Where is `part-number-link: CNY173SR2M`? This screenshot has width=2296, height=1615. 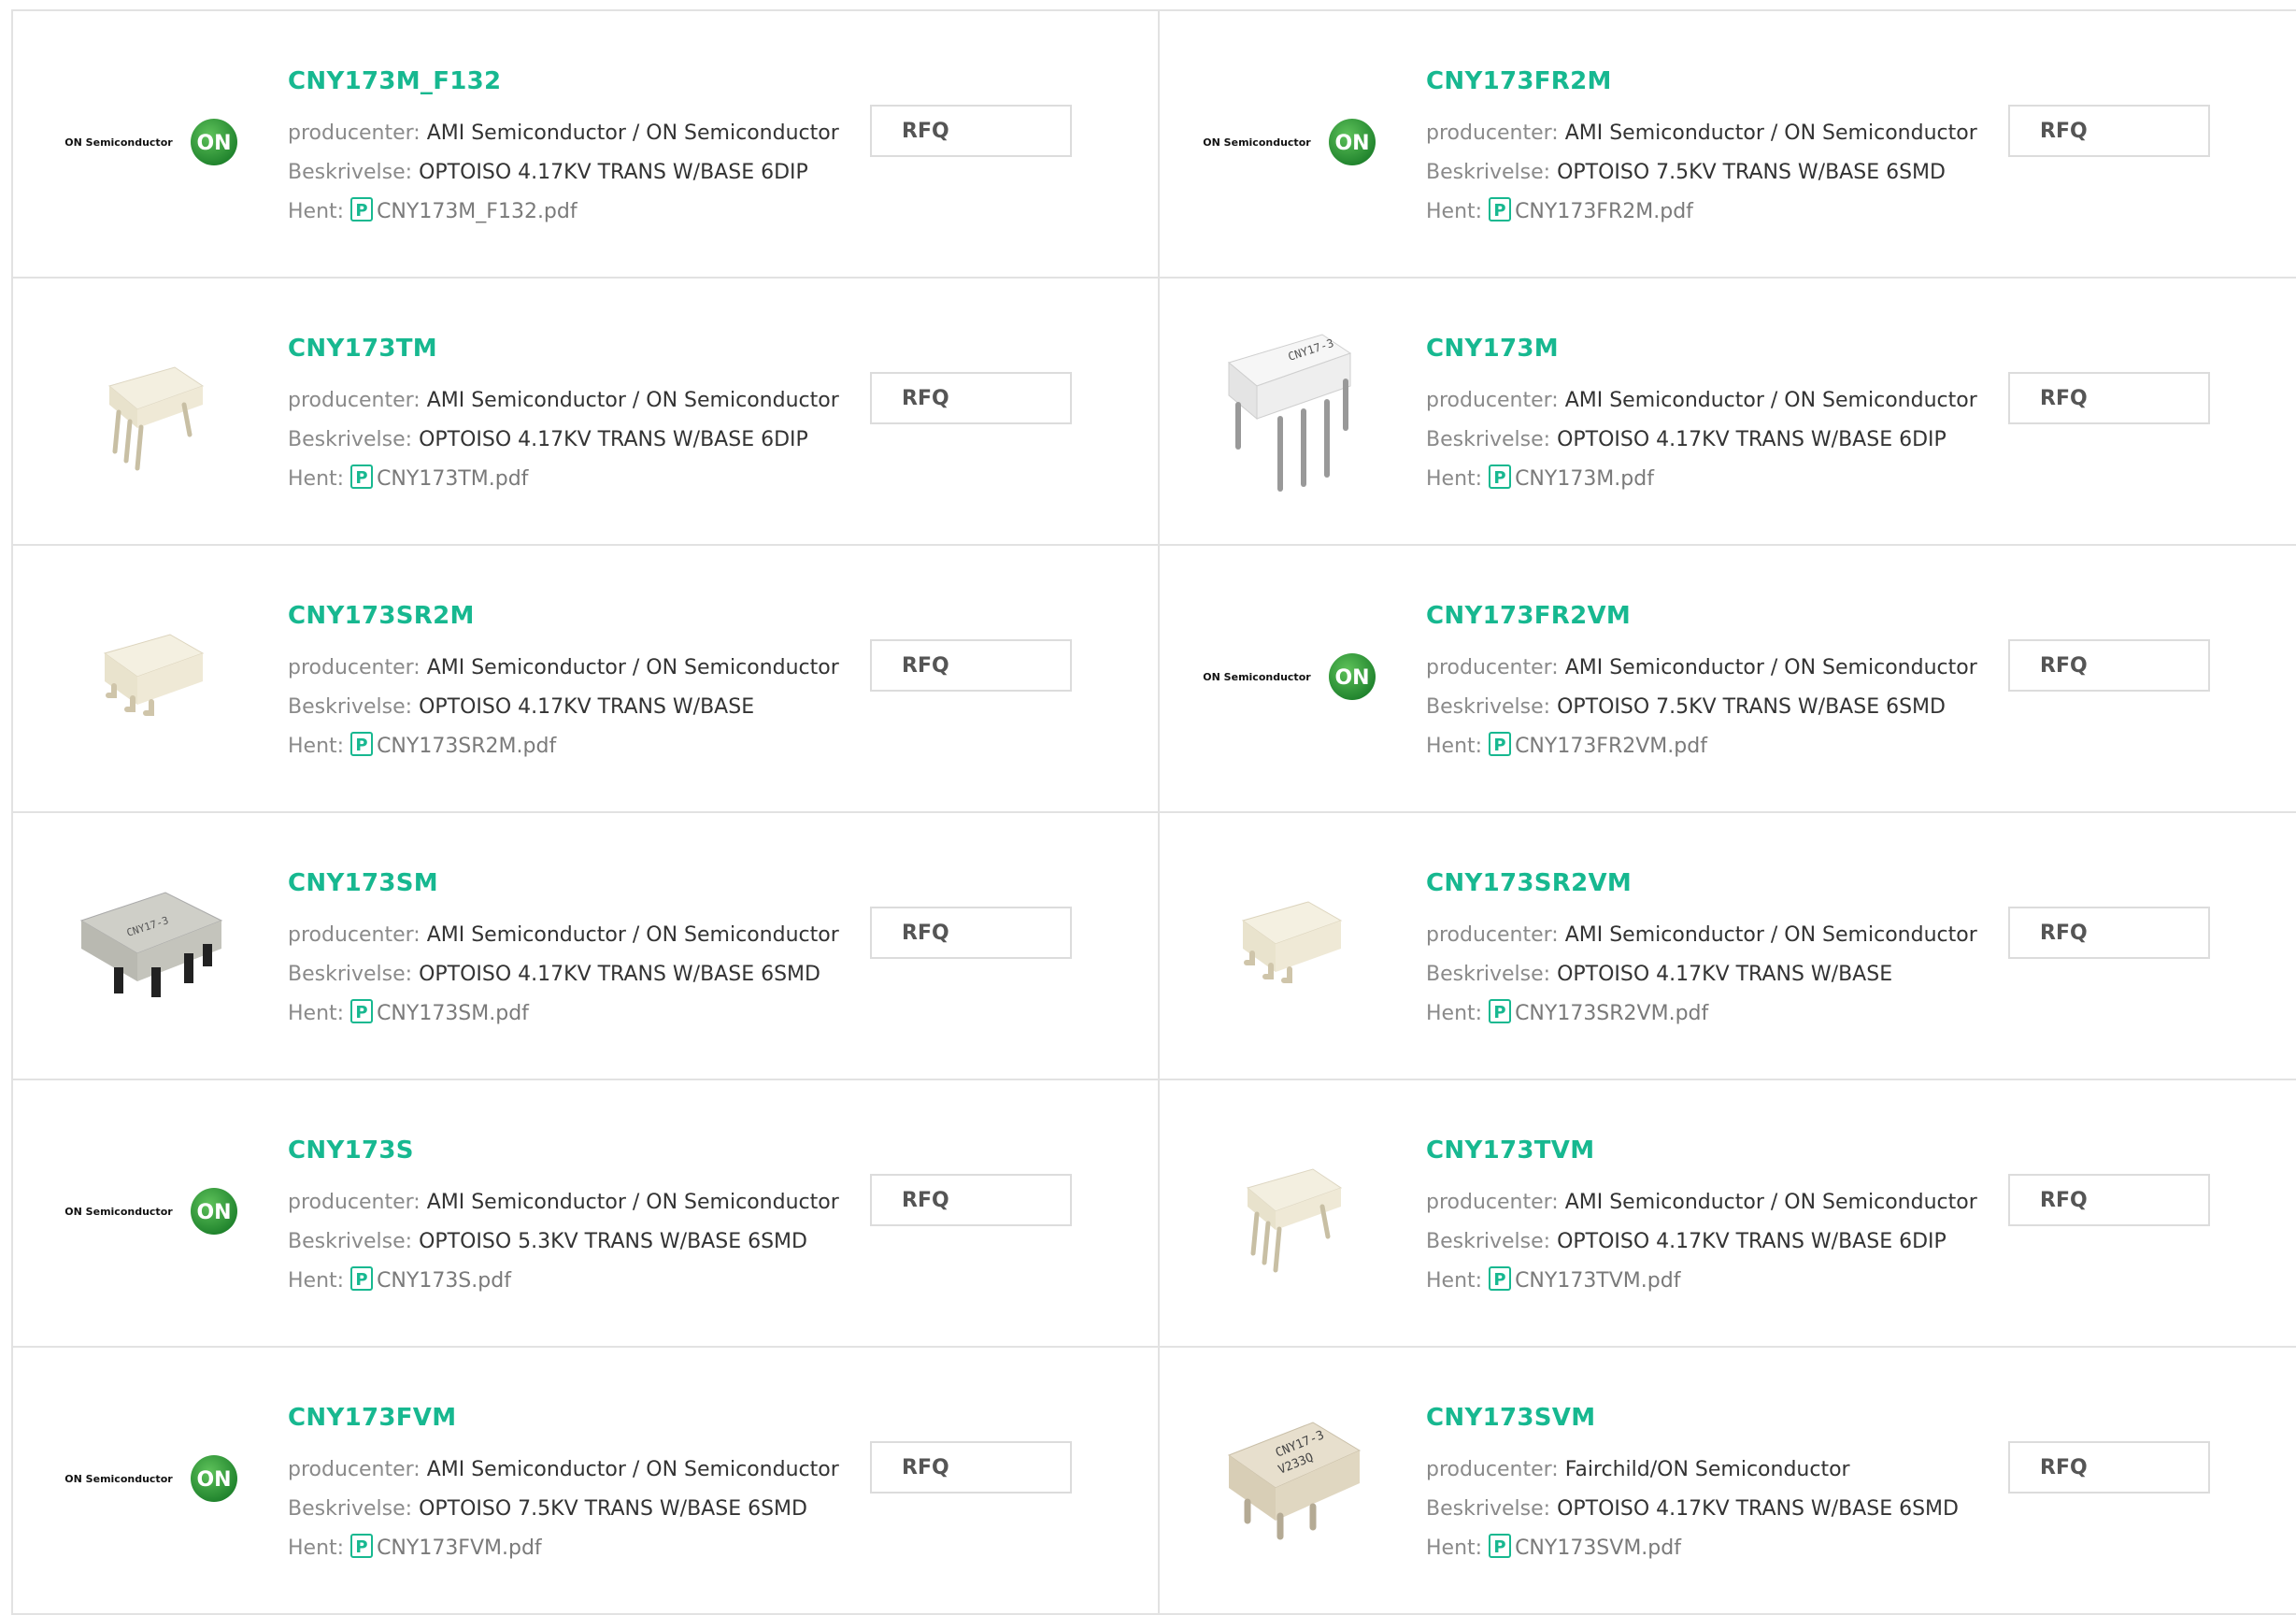
part-number-link: CNY173SR2M is located at coordinates (577, 616).